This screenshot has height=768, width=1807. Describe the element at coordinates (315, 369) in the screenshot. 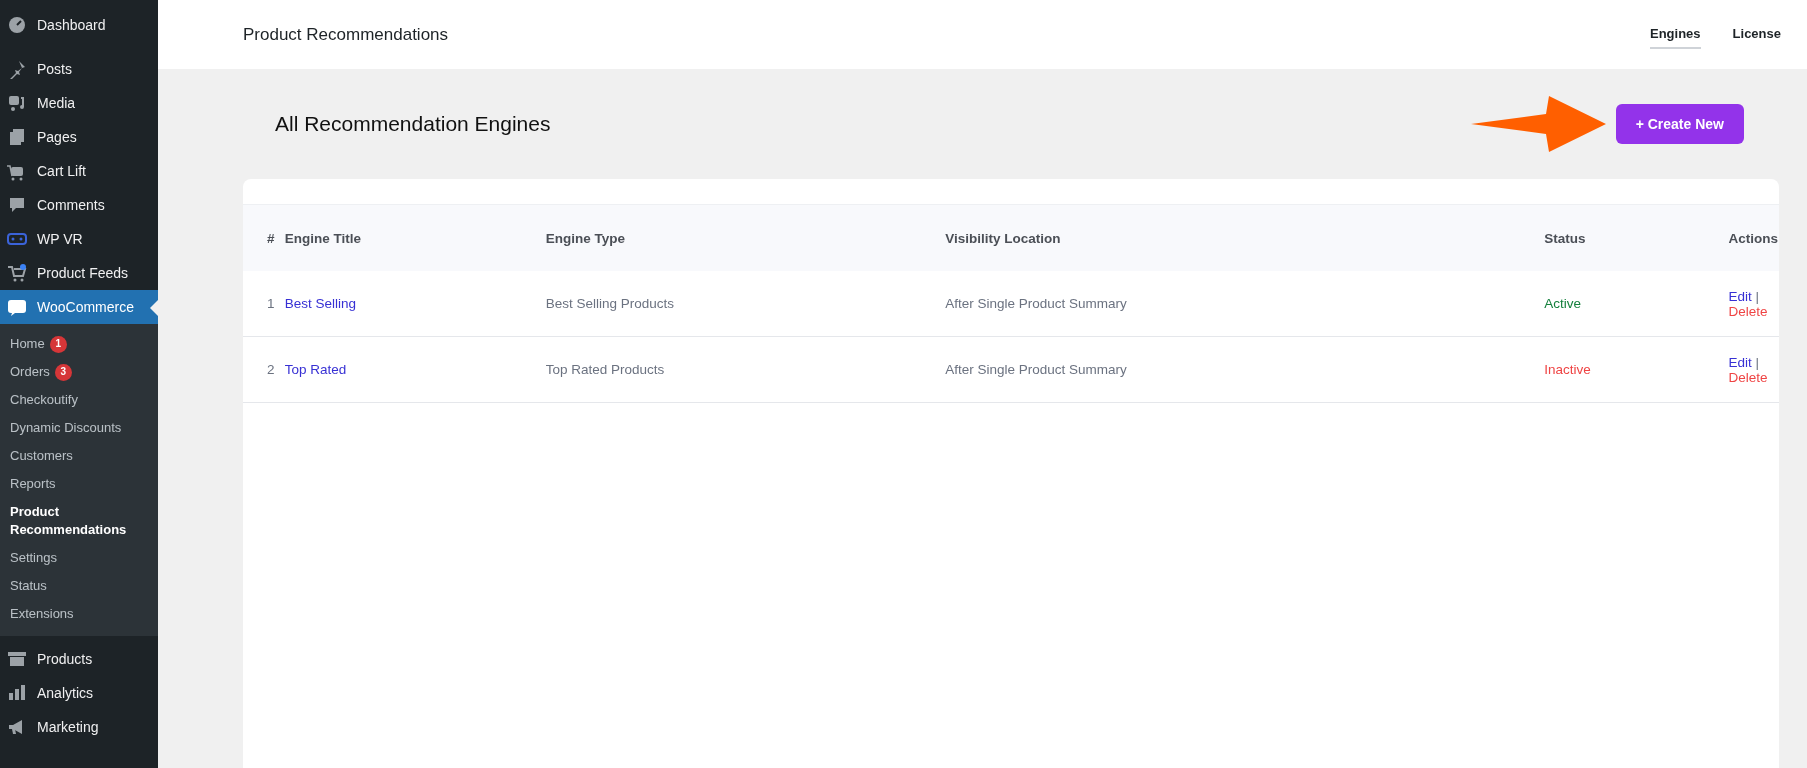

I see `engine-title-link: Top Rated` at that location.